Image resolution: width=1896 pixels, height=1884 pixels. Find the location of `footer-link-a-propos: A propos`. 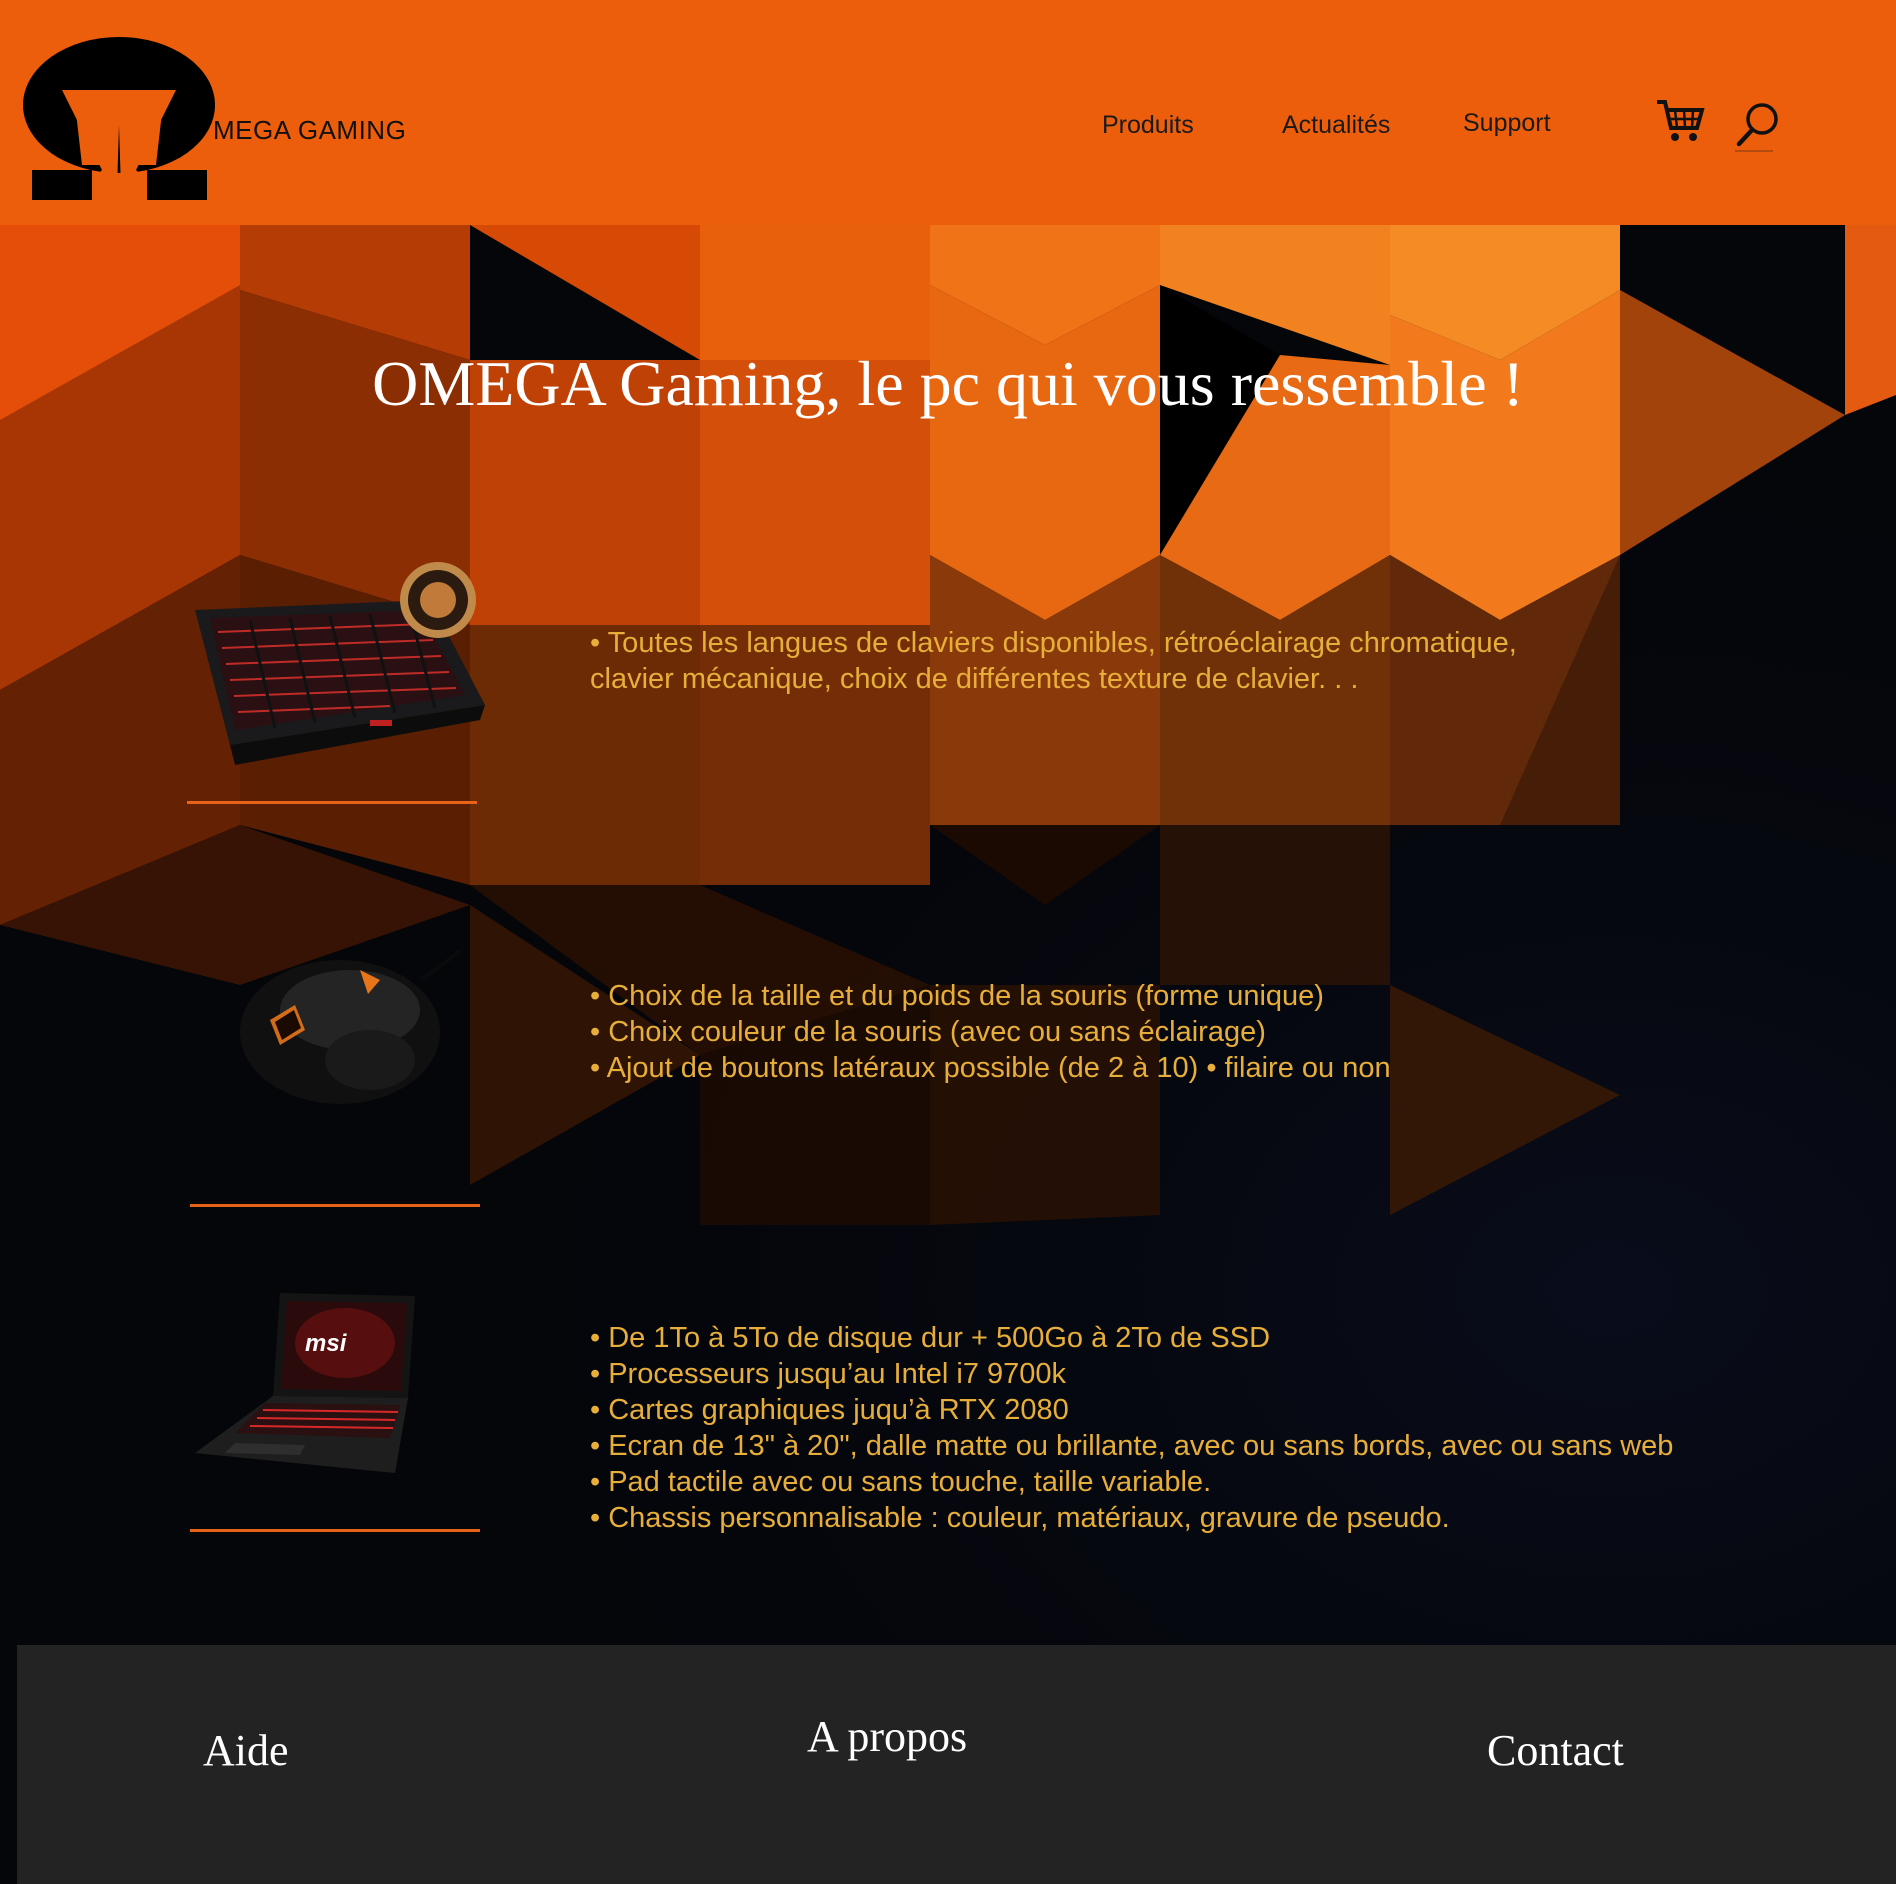

footer-link-a-propos: A propos is located at coordinates (887, 1736).